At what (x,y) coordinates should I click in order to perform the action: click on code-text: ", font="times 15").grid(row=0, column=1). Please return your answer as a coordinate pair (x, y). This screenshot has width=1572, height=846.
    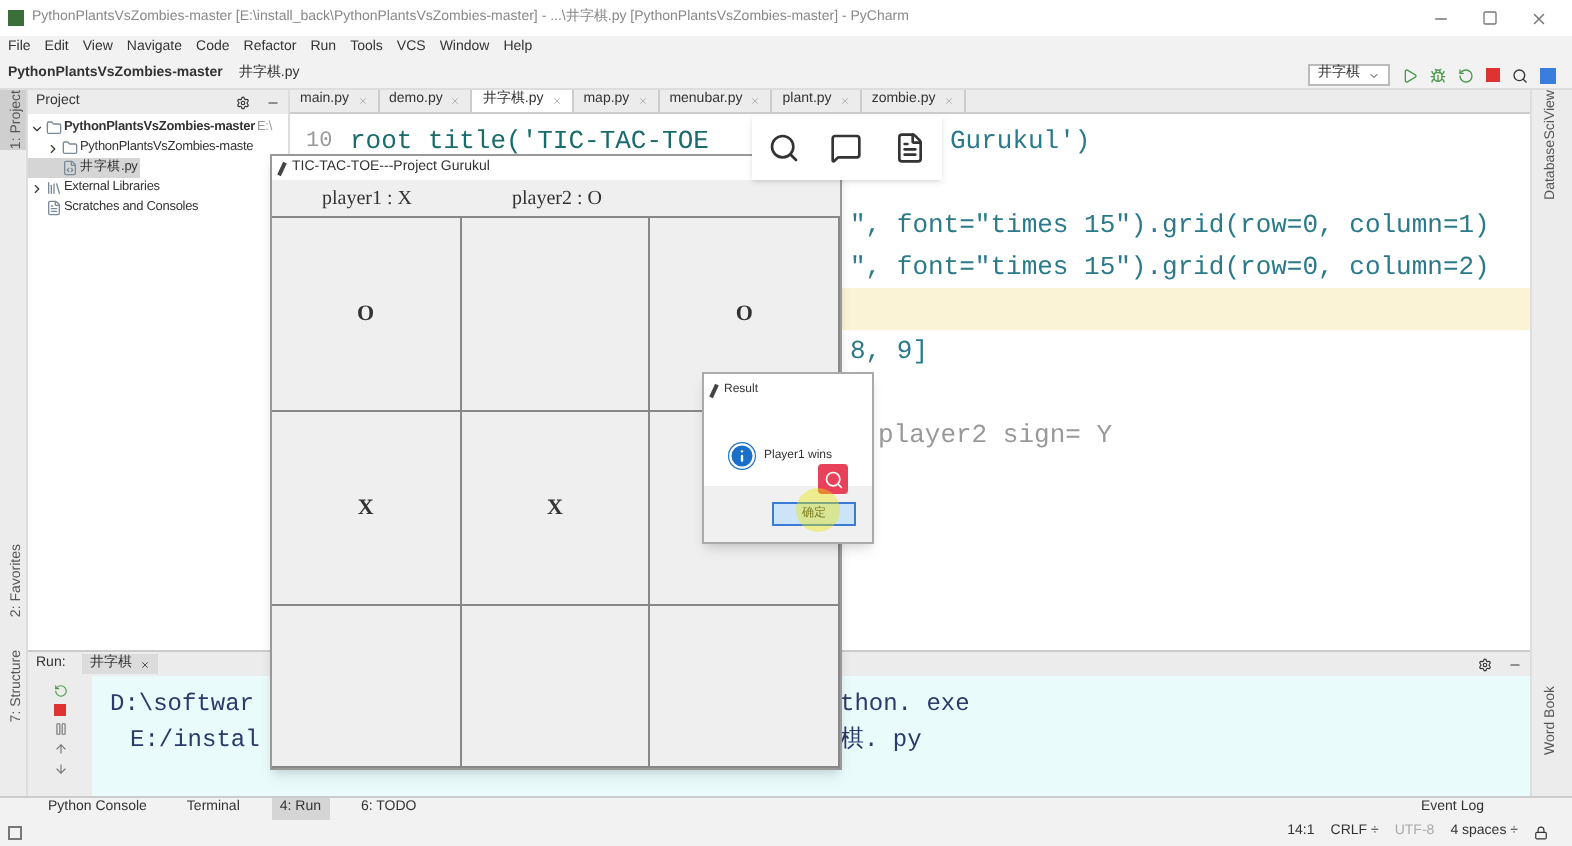
    Looking at the image, I should click on (1170, 225).